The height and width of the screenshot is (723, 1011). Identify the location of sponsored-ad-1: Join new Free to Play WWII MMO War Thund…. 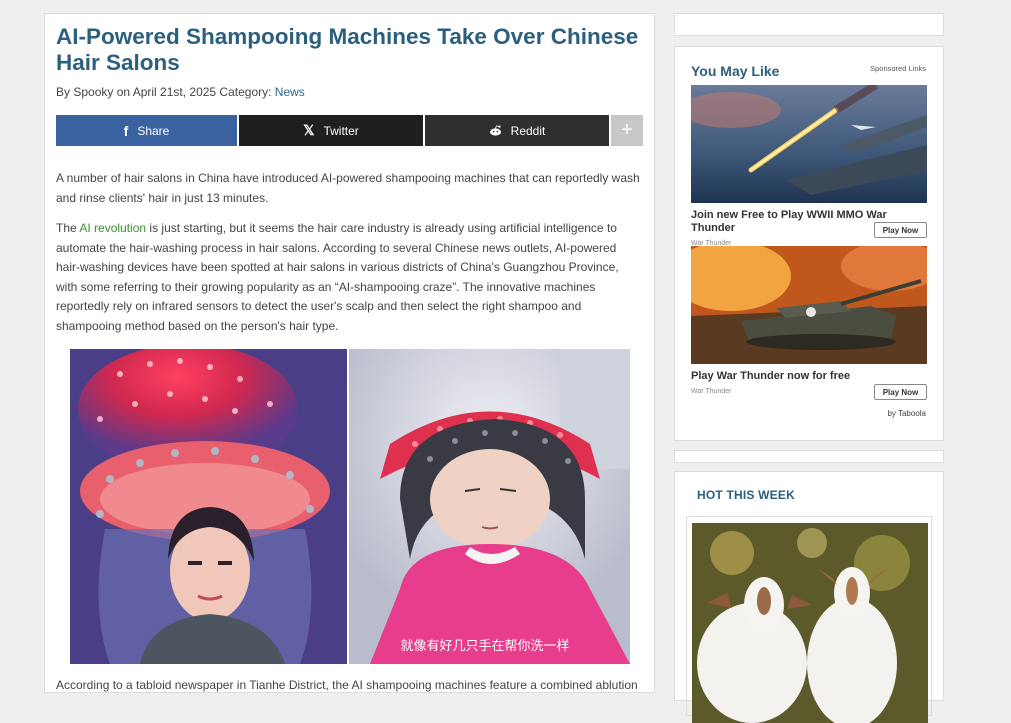
(809, 166).